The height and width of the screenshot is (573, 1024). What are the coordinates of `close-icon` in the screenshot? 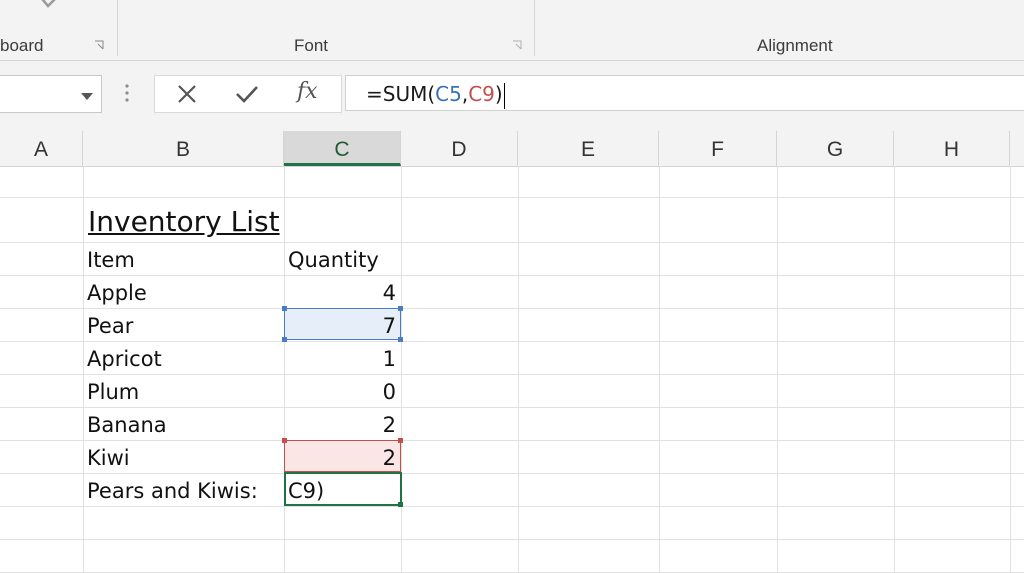 It's located at (187, 94).